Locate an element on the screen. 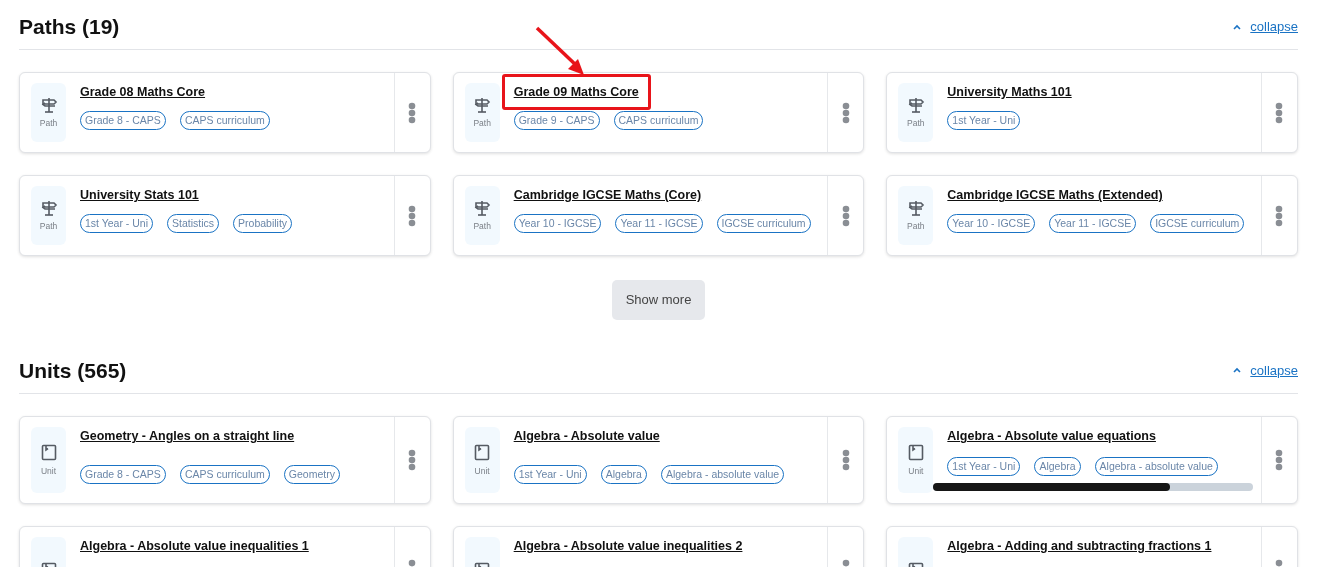  show-more-button: Show more is located at coordinates (658, 300).